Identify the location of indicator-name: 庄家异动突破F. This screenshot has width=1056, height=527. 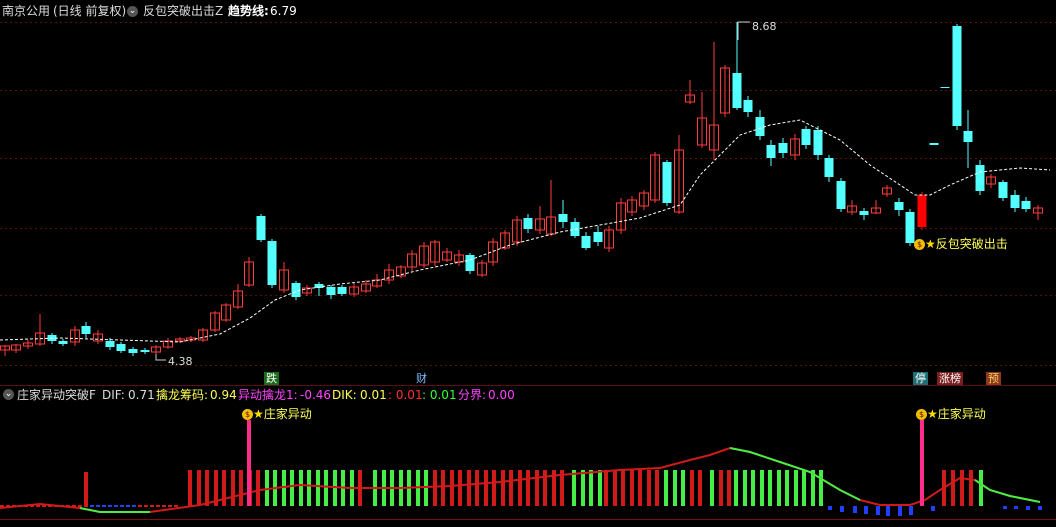
(56, 395).